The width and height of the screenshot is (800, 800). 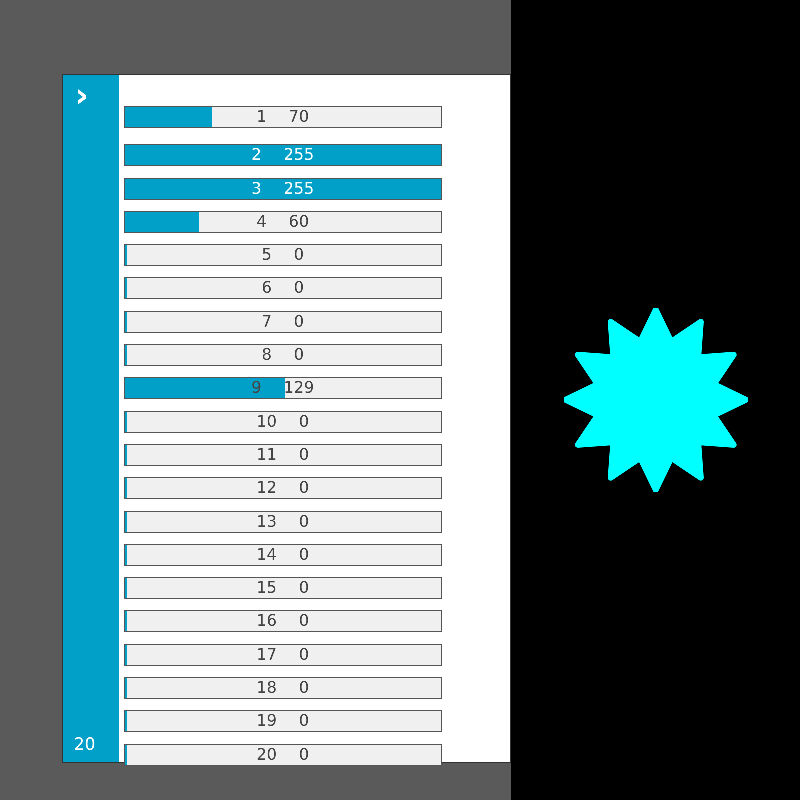 What do you see at coordinates (267, 621) in the screenshot?
I see `channel-number: 16` at bounding box center [267, 621].